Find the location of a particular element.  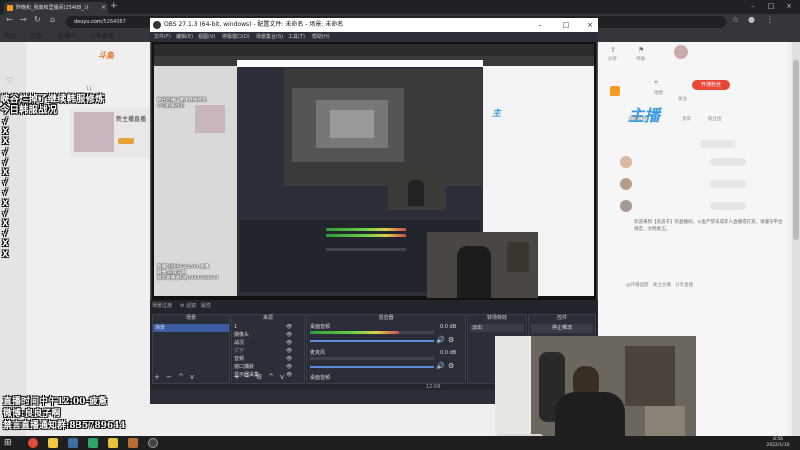

event-banner: 主播 is located at coordinates (658, 126).